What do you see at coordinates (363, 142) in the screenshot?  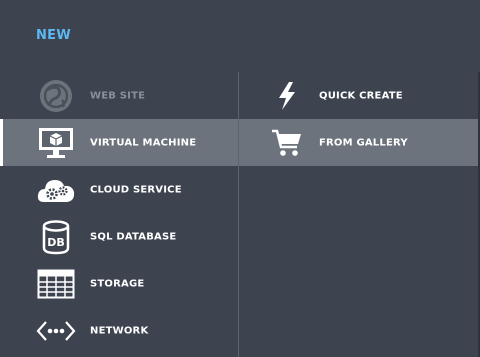 I see `menu-item-label: FROM GALLERY` at bounding box center [363, 142].